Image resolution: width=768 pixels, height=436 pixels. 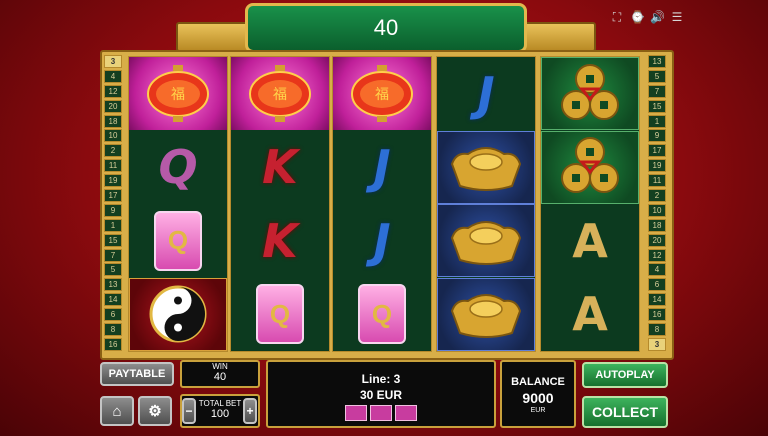 I want to click on fullscreen-icon: ⛶, so click(x=617, y=17).